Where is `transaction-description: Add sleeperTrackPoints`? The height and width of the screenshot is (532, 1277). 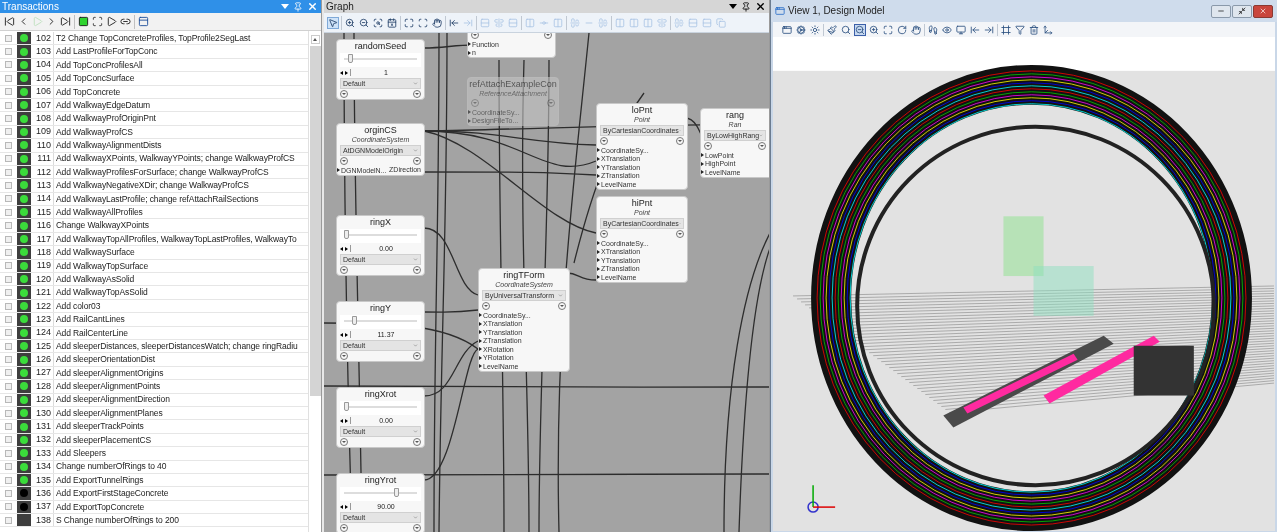 transaction-description: Add sleeperTrackPoints is located at coordinates (99, 426).